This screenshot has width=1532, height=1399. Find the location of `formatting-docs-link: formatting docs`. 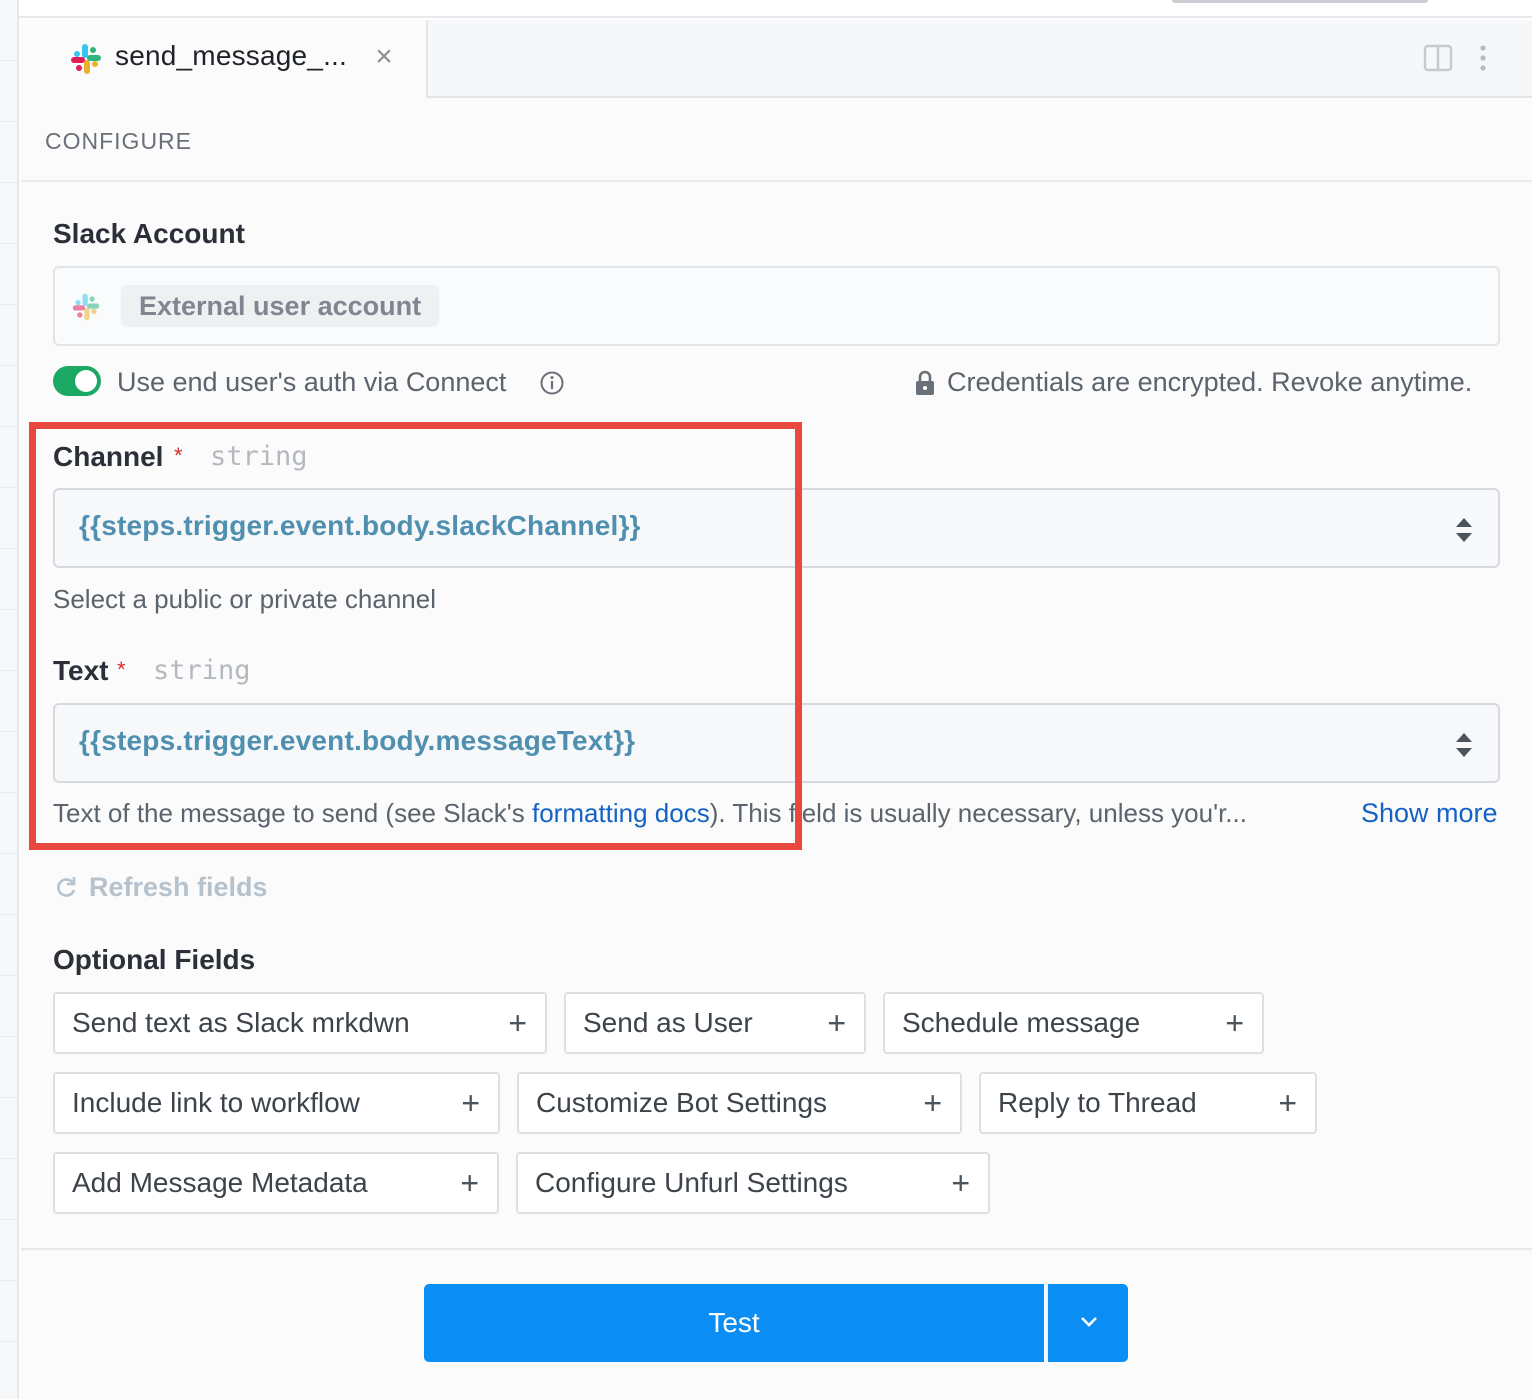

formatting-docs-link: formatting docs is located at coordinates (621, 813).